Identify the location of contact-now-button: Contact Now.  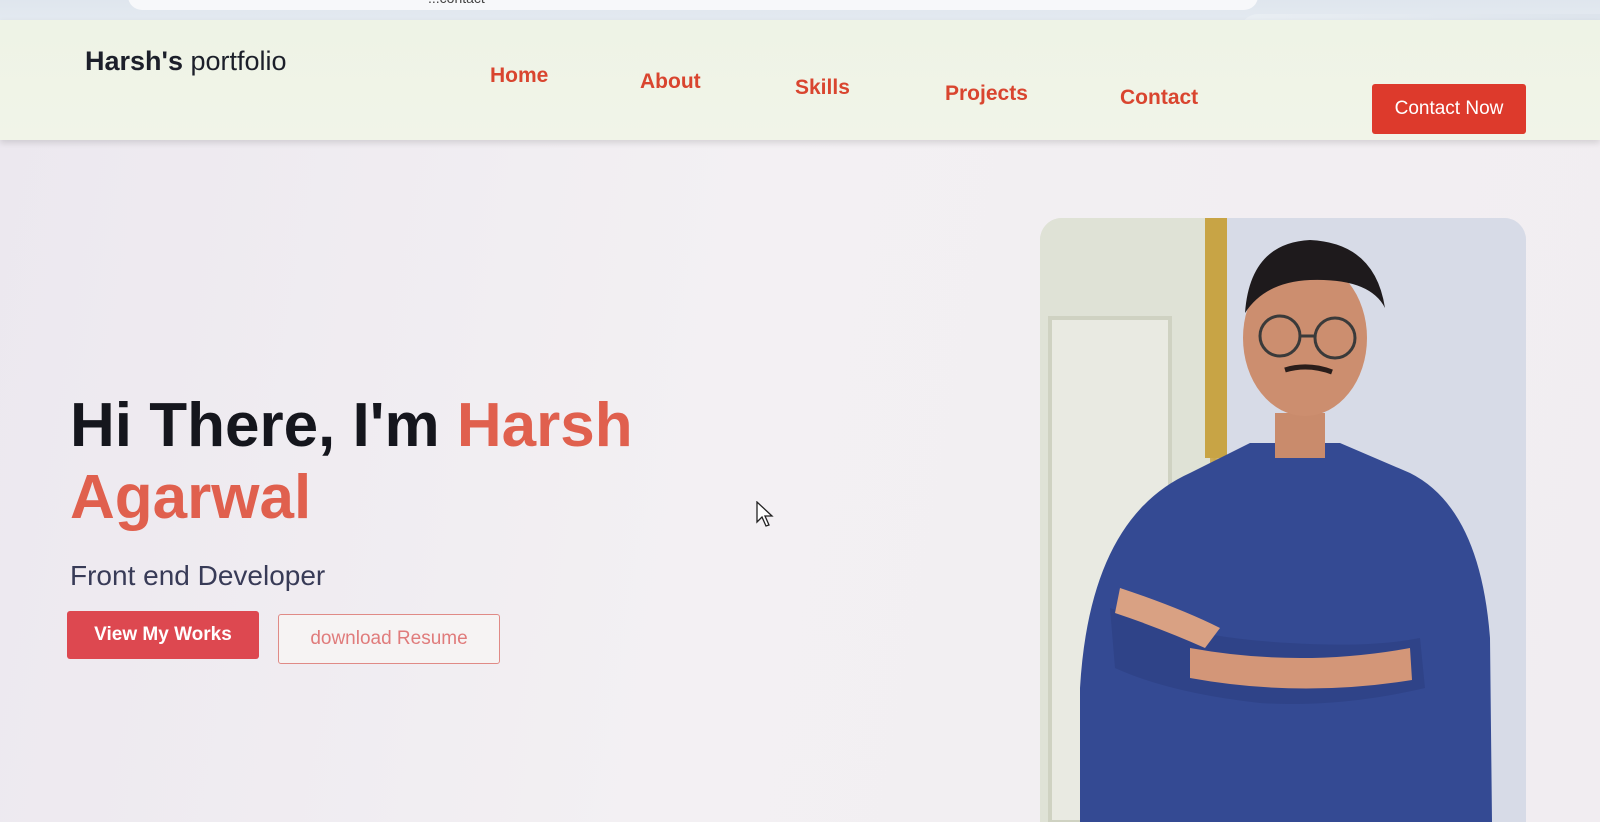
(1449, 109).